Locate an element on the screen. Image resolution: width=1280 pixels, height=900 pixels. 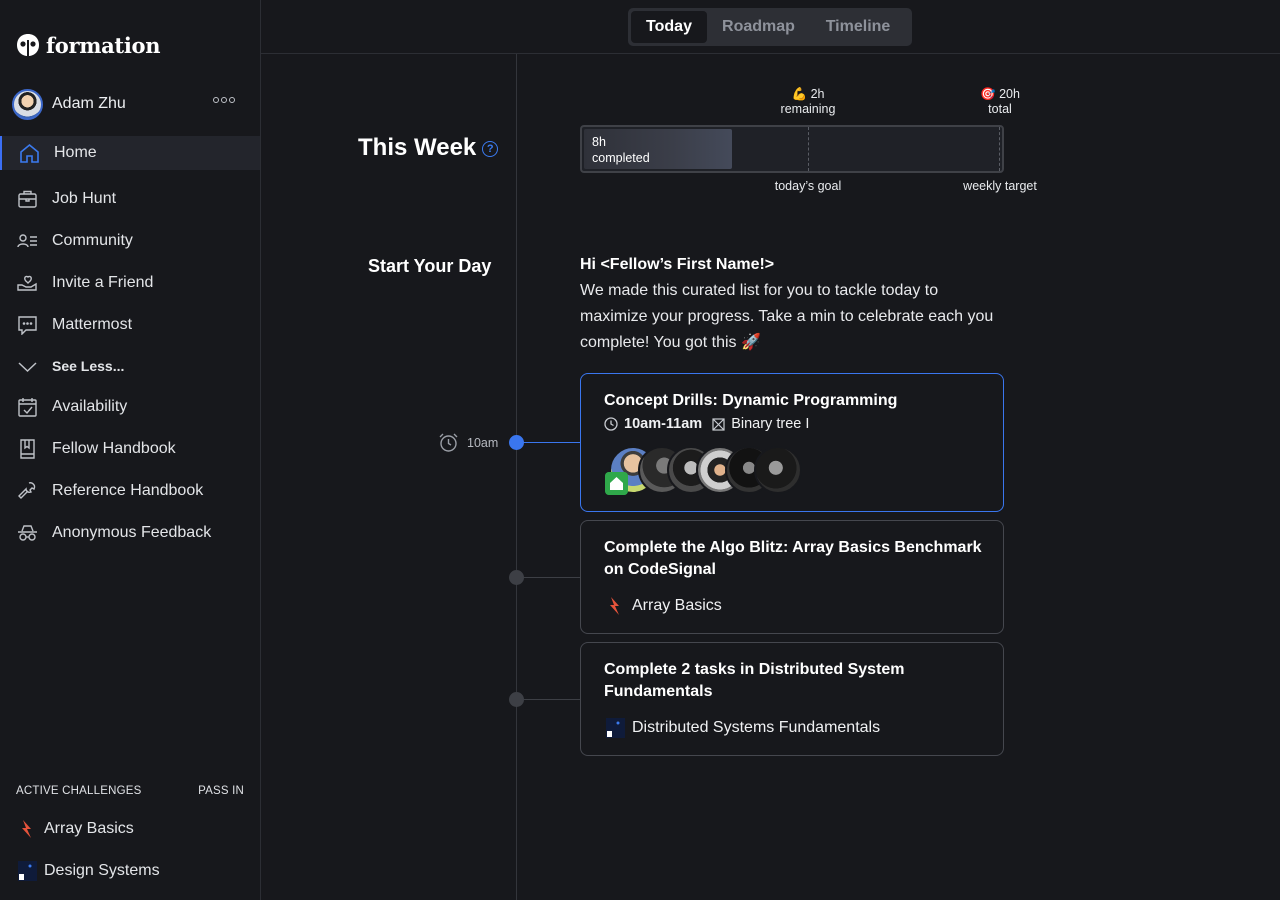
sidebar-item-reference-handbook: Reference Handbook is located at coordinates (130, 491).